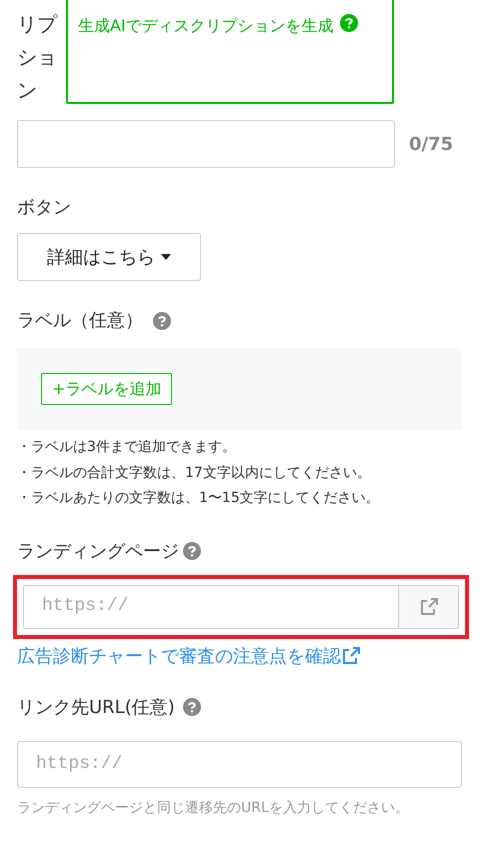 This screenshot has width=492, height=859. What do you see at coordinates (109, 257) in the screenshot?
I see `dropdown-button: 詳細はこちら` at bounding box center [109, 257].